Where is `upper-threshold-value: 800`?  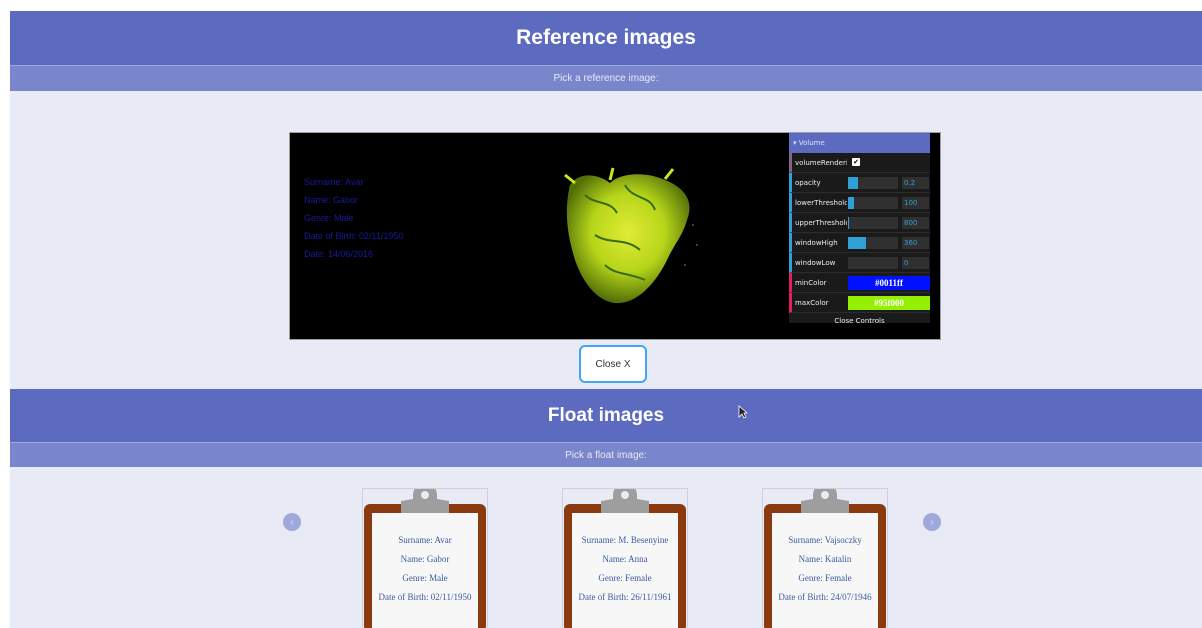
upper-threshold-value: 800 is located at coordinates (915, 223).